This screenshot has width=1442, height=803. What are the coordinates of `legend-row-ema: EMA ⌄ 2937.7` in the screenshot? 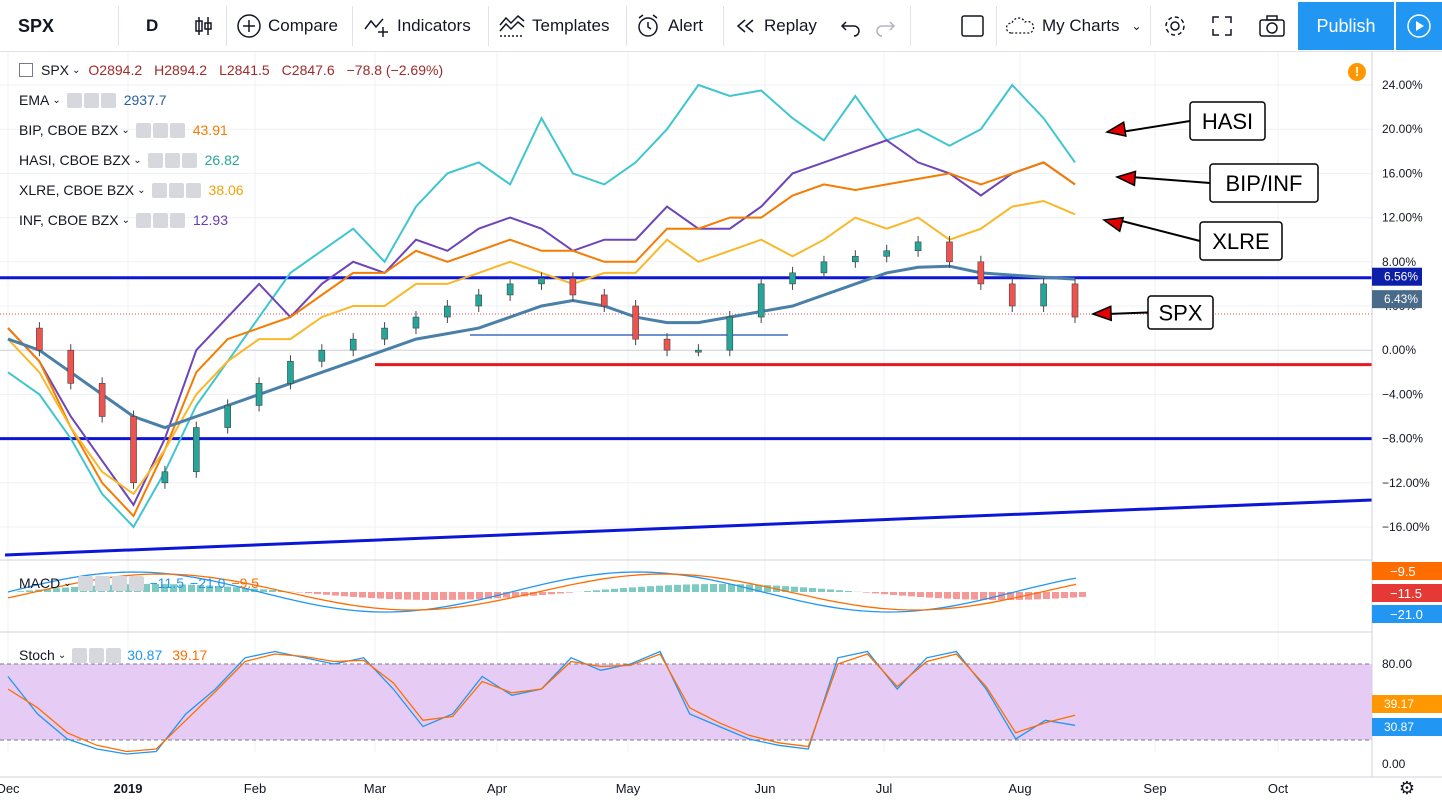 It's located at (93, 100).